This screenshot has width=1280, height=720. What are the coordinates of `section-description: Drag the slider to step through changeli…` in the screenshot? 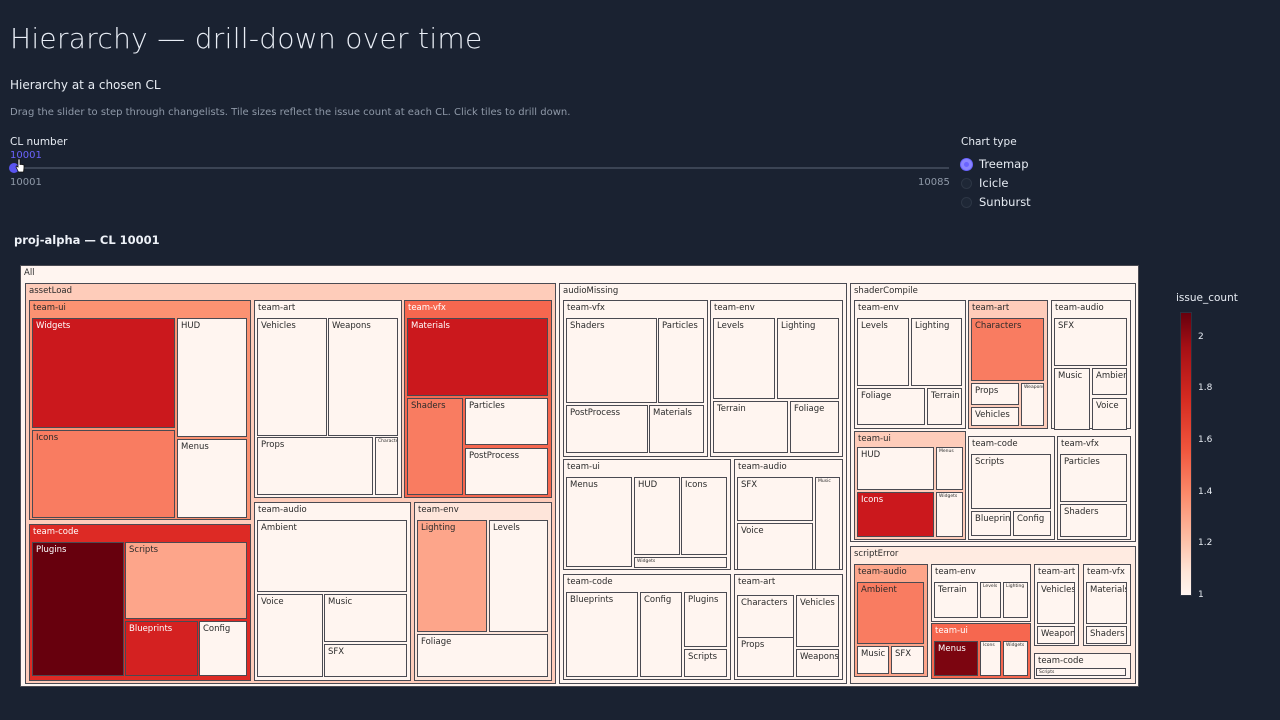 It's located at (290, 112).